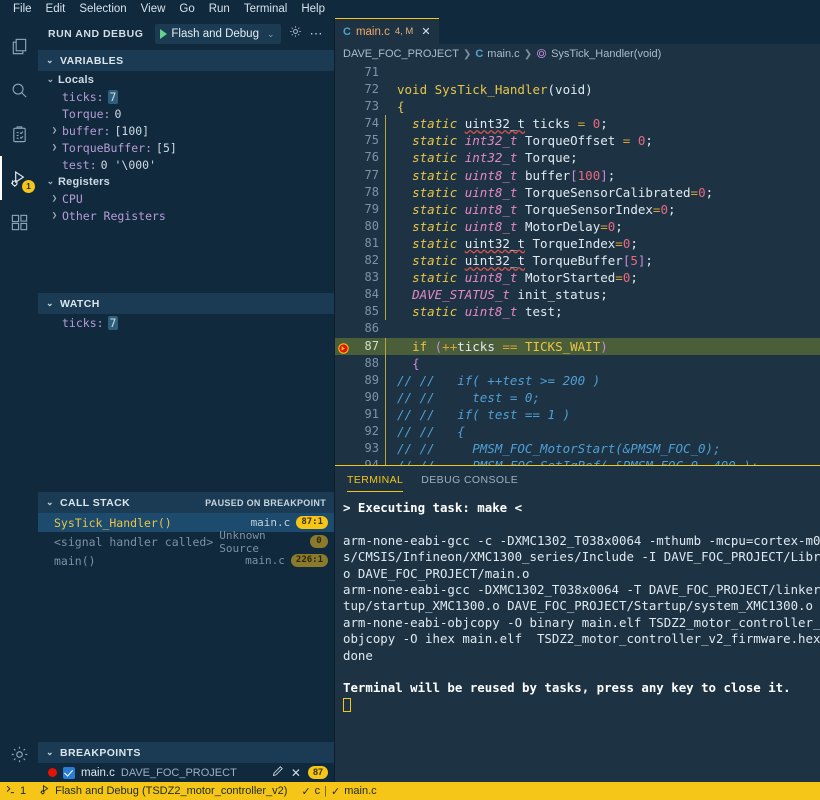  Describe the element at coordinates (186, 752) in the screenshot. I see `section-header-breakpoints: ⌄ BREAKPOINTS` at that location.